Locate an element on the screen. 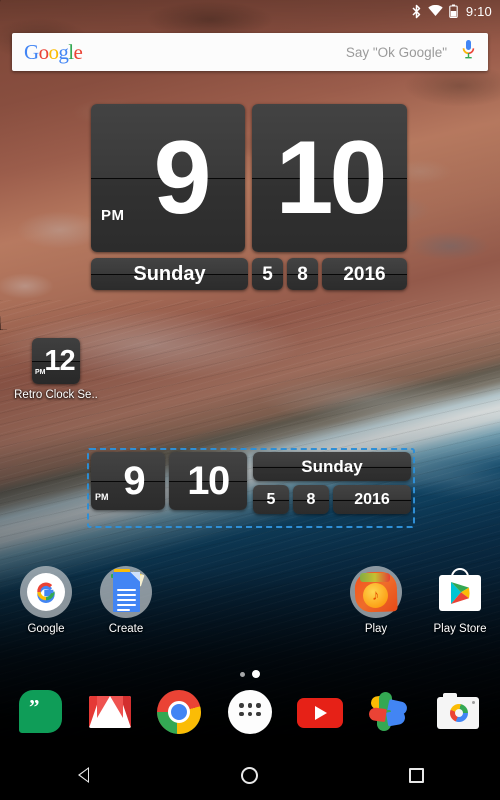 The image size is (500, 800). app-icon-row: Google Create ♪ Play Play Store is located at coordinates (250, 606).